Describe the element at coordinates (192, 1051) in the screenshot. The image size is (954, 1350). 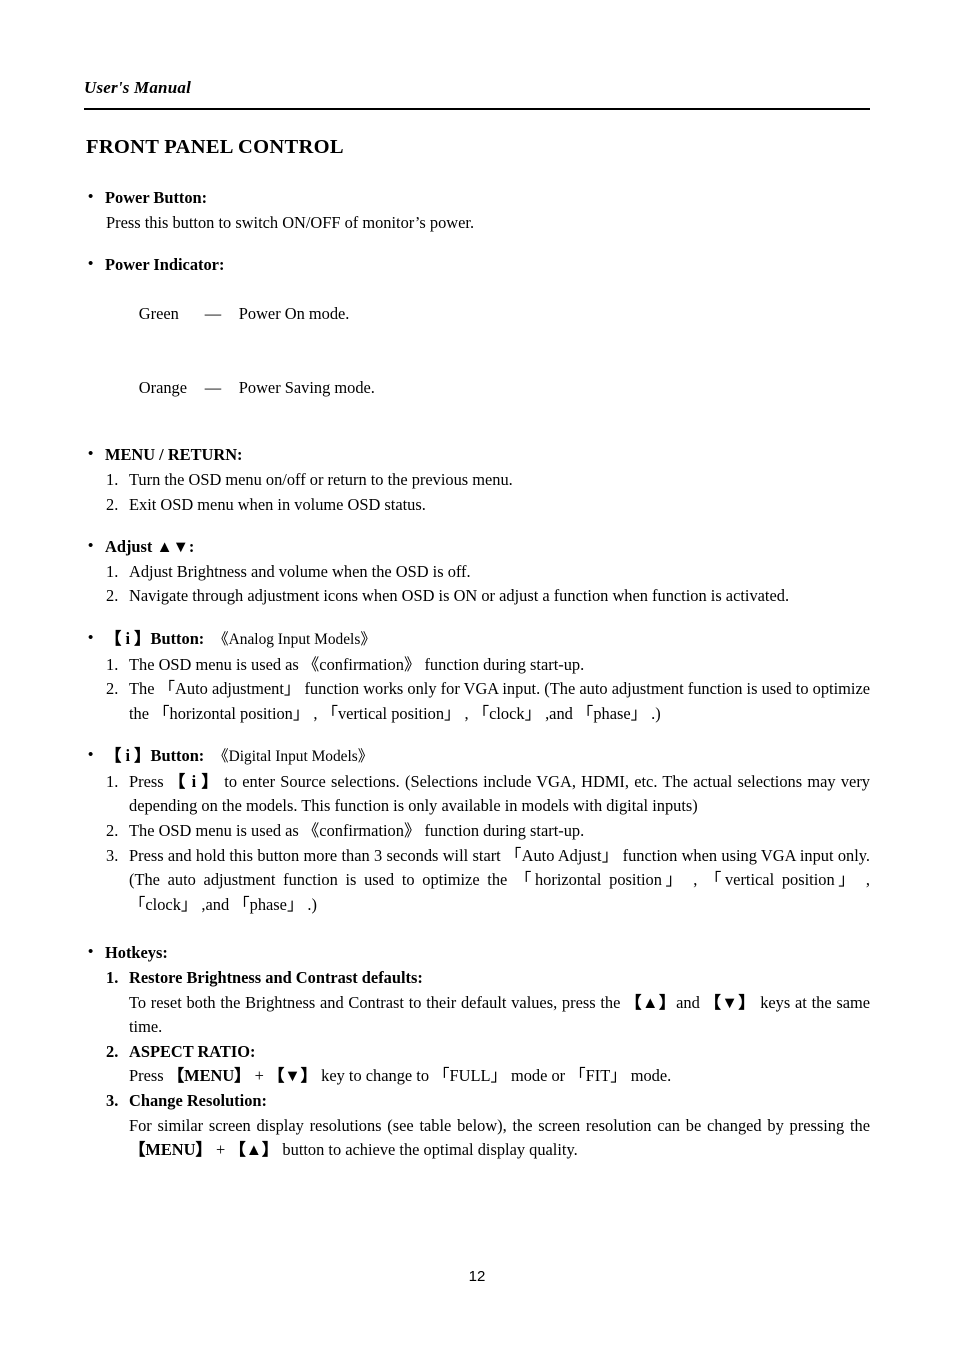
I see `hotkey-heading-text: ASPECT RATIO:` at that location.